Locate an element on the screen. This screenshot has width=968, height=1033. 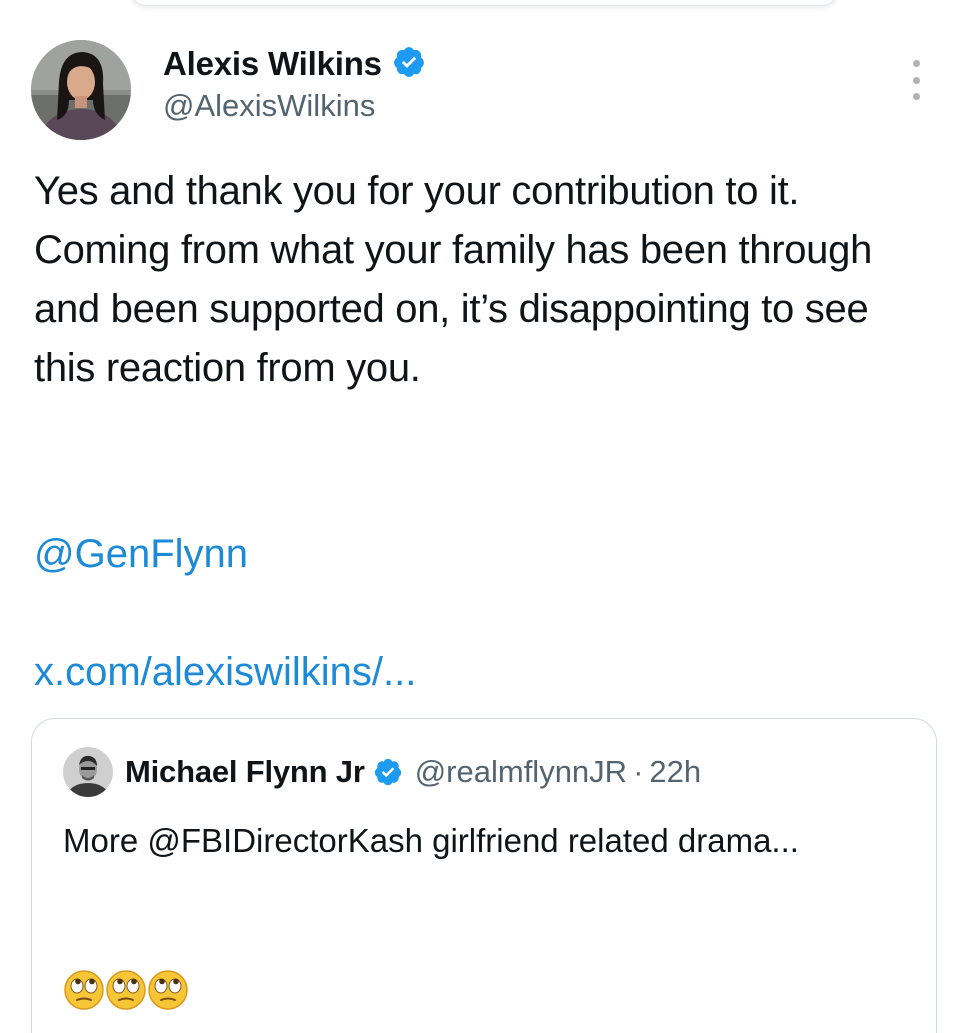
quoted-tweet-emoji-row is located at coordinates (126, 992).